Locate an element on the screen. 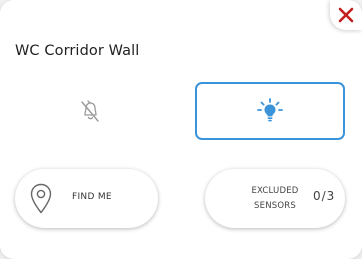 The width and height of the screenshot is (362, 259). close-icon is located at coordinates (346, 15).